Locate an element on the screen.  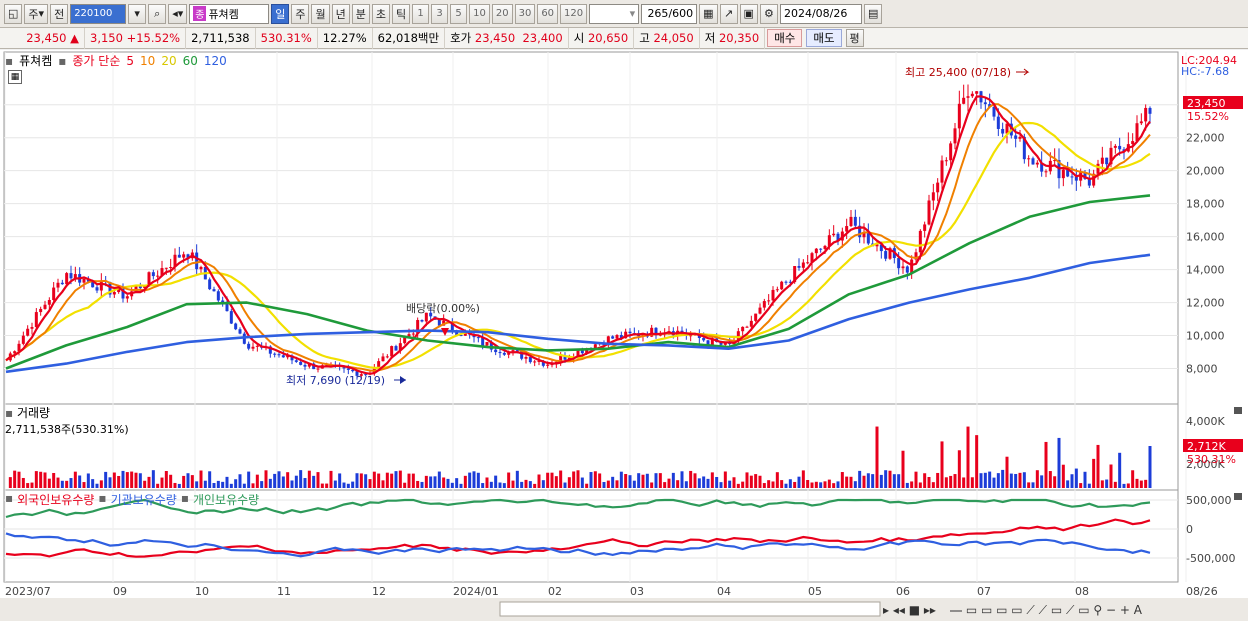
save-icon: ▣ is located at coordinates (748, 13).